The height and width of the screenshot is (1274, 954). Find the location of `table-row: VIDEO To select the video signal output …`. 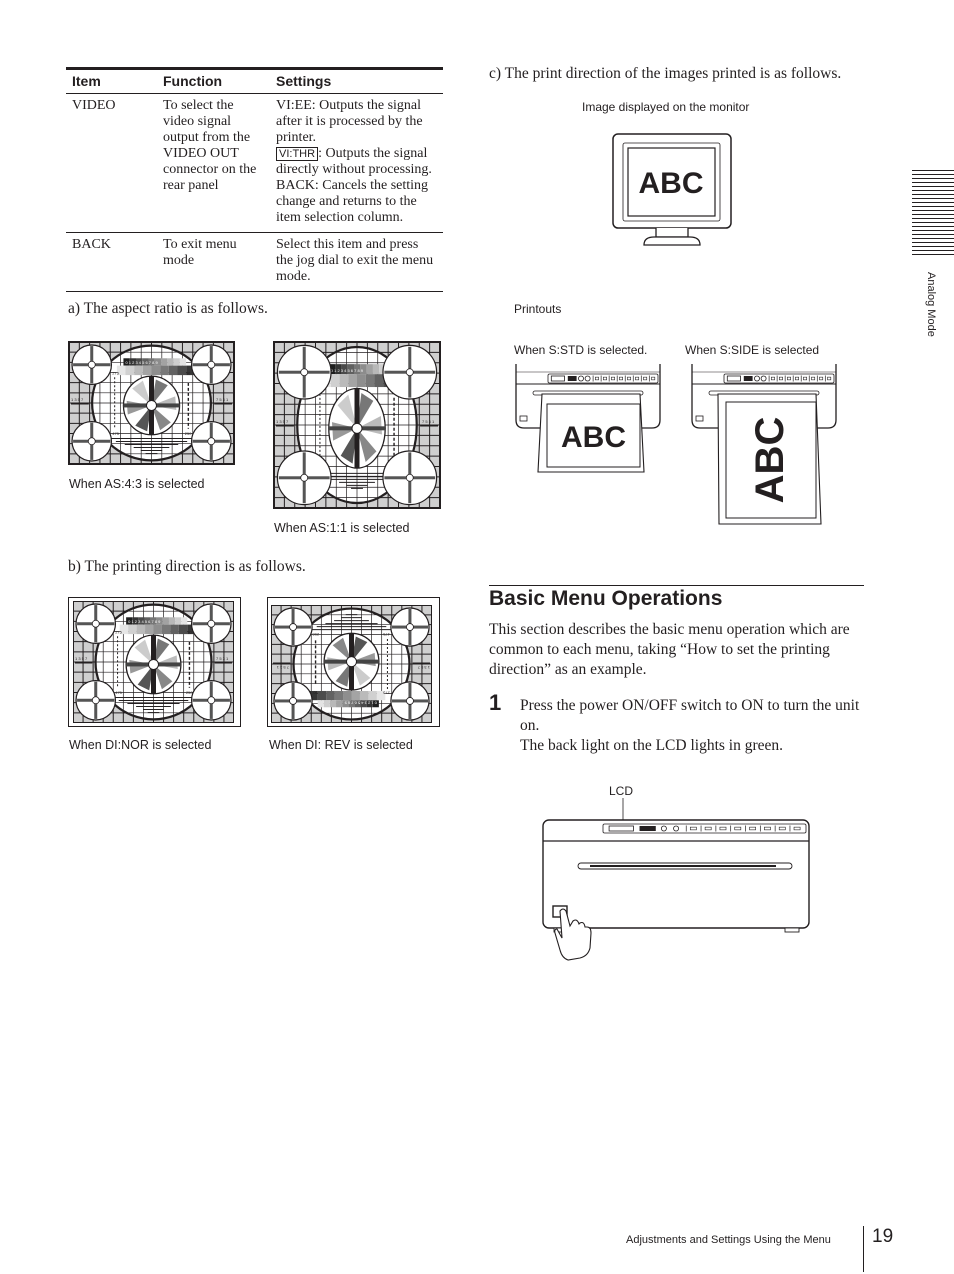

table-row: VIDEO To select the video signal output … is located at coordinates (254, 163).